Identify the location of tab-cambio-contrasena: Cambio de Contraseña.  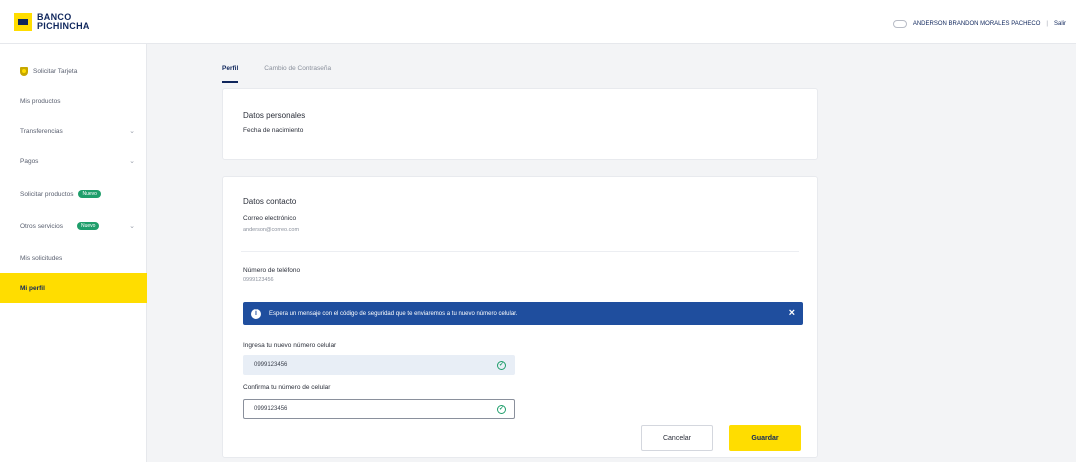
(297, 68).